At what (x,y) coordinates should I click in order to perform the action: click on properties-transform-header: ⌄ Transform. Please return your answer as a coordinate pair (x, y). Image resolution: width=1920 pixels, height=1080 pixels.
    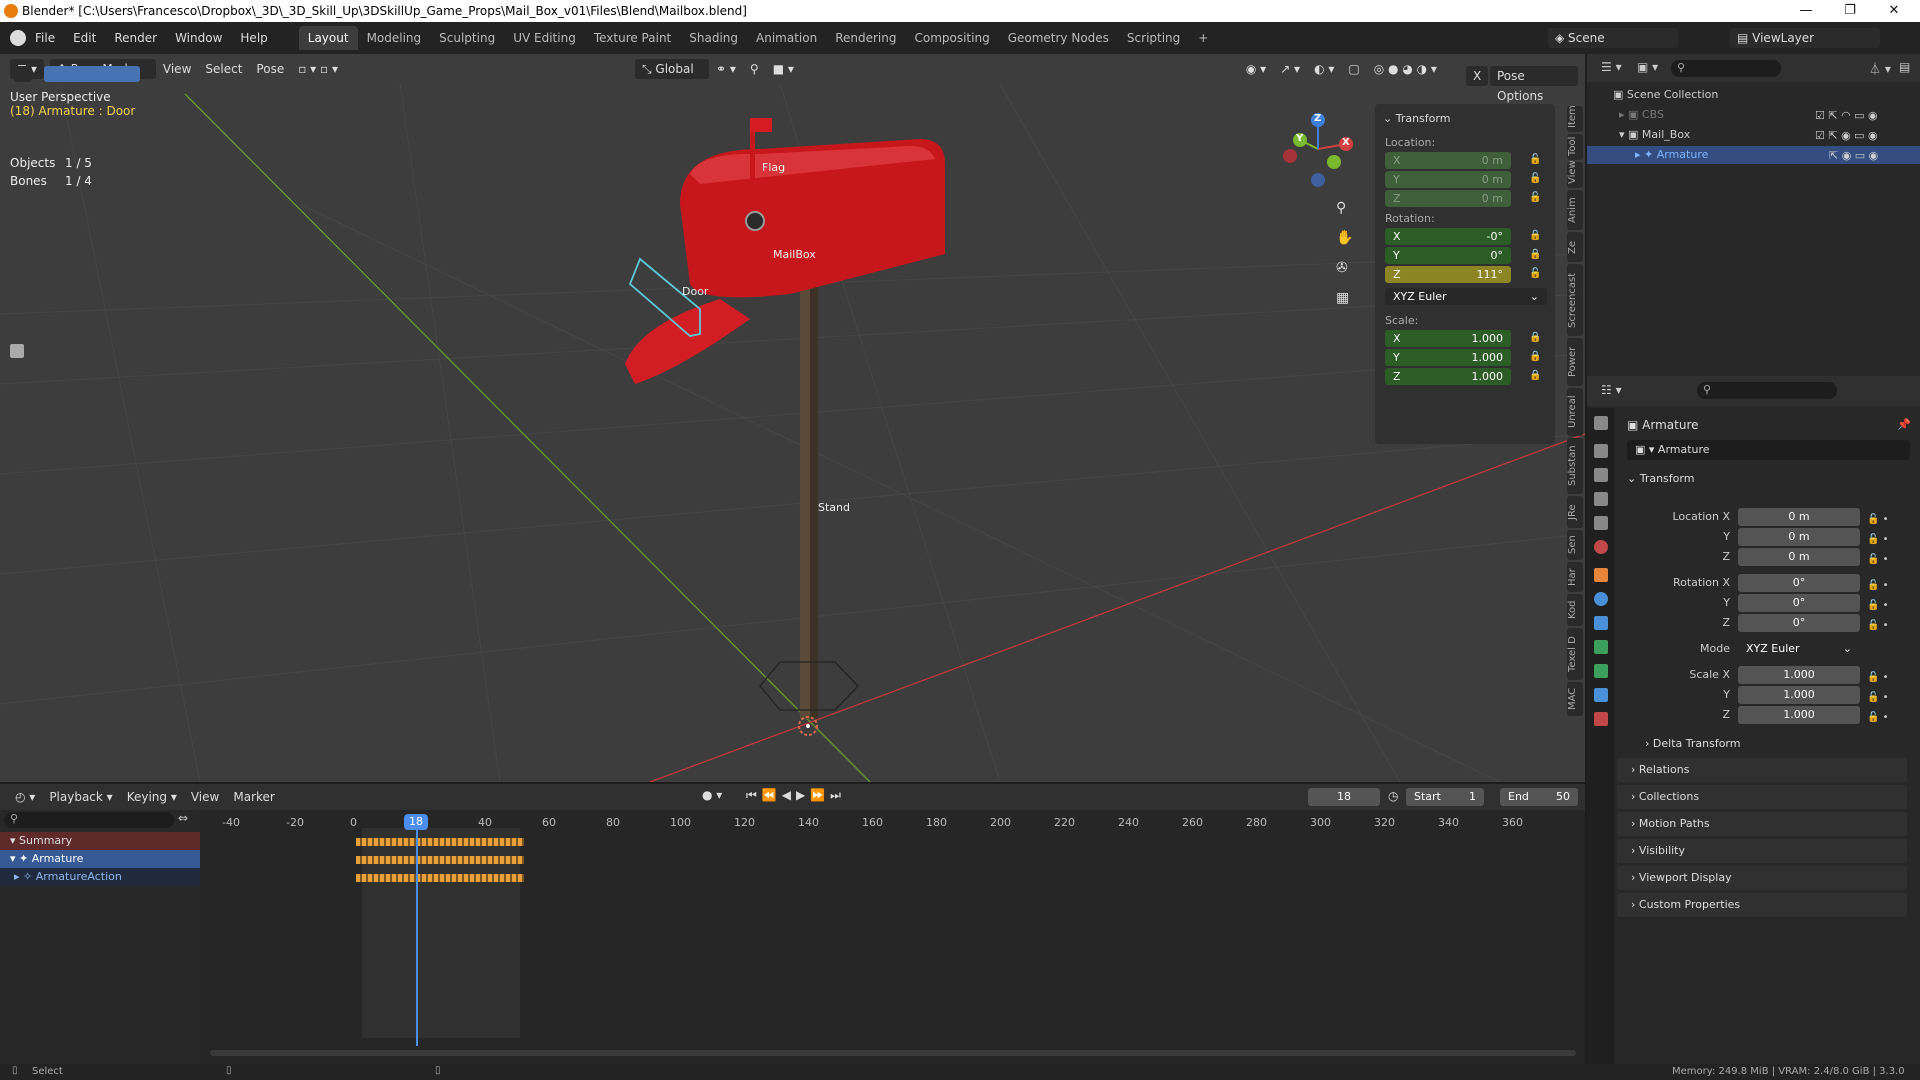
    Looking at the image, I should click on (1660, 478).